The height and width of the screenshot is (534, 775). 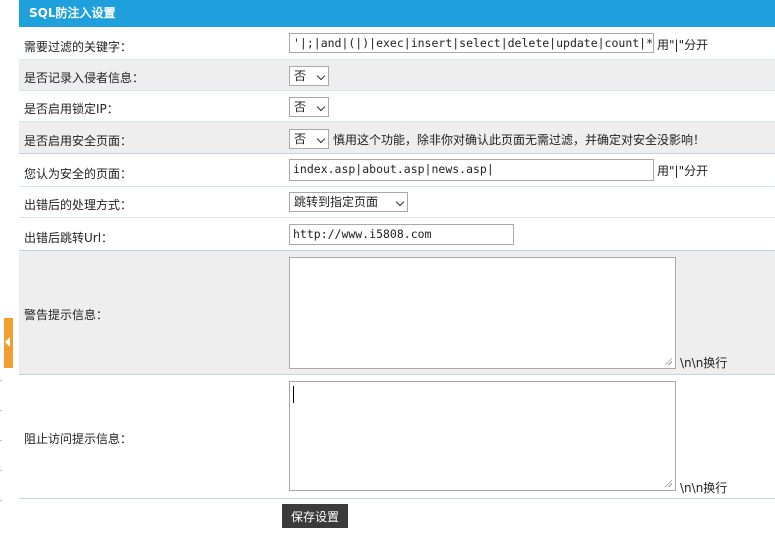 What do you see at coordinates (471, 170) in the screenshot?
I see `safe-pages-input: index.asp|about.asp|news.asp|` at bounding box center [471, 170].